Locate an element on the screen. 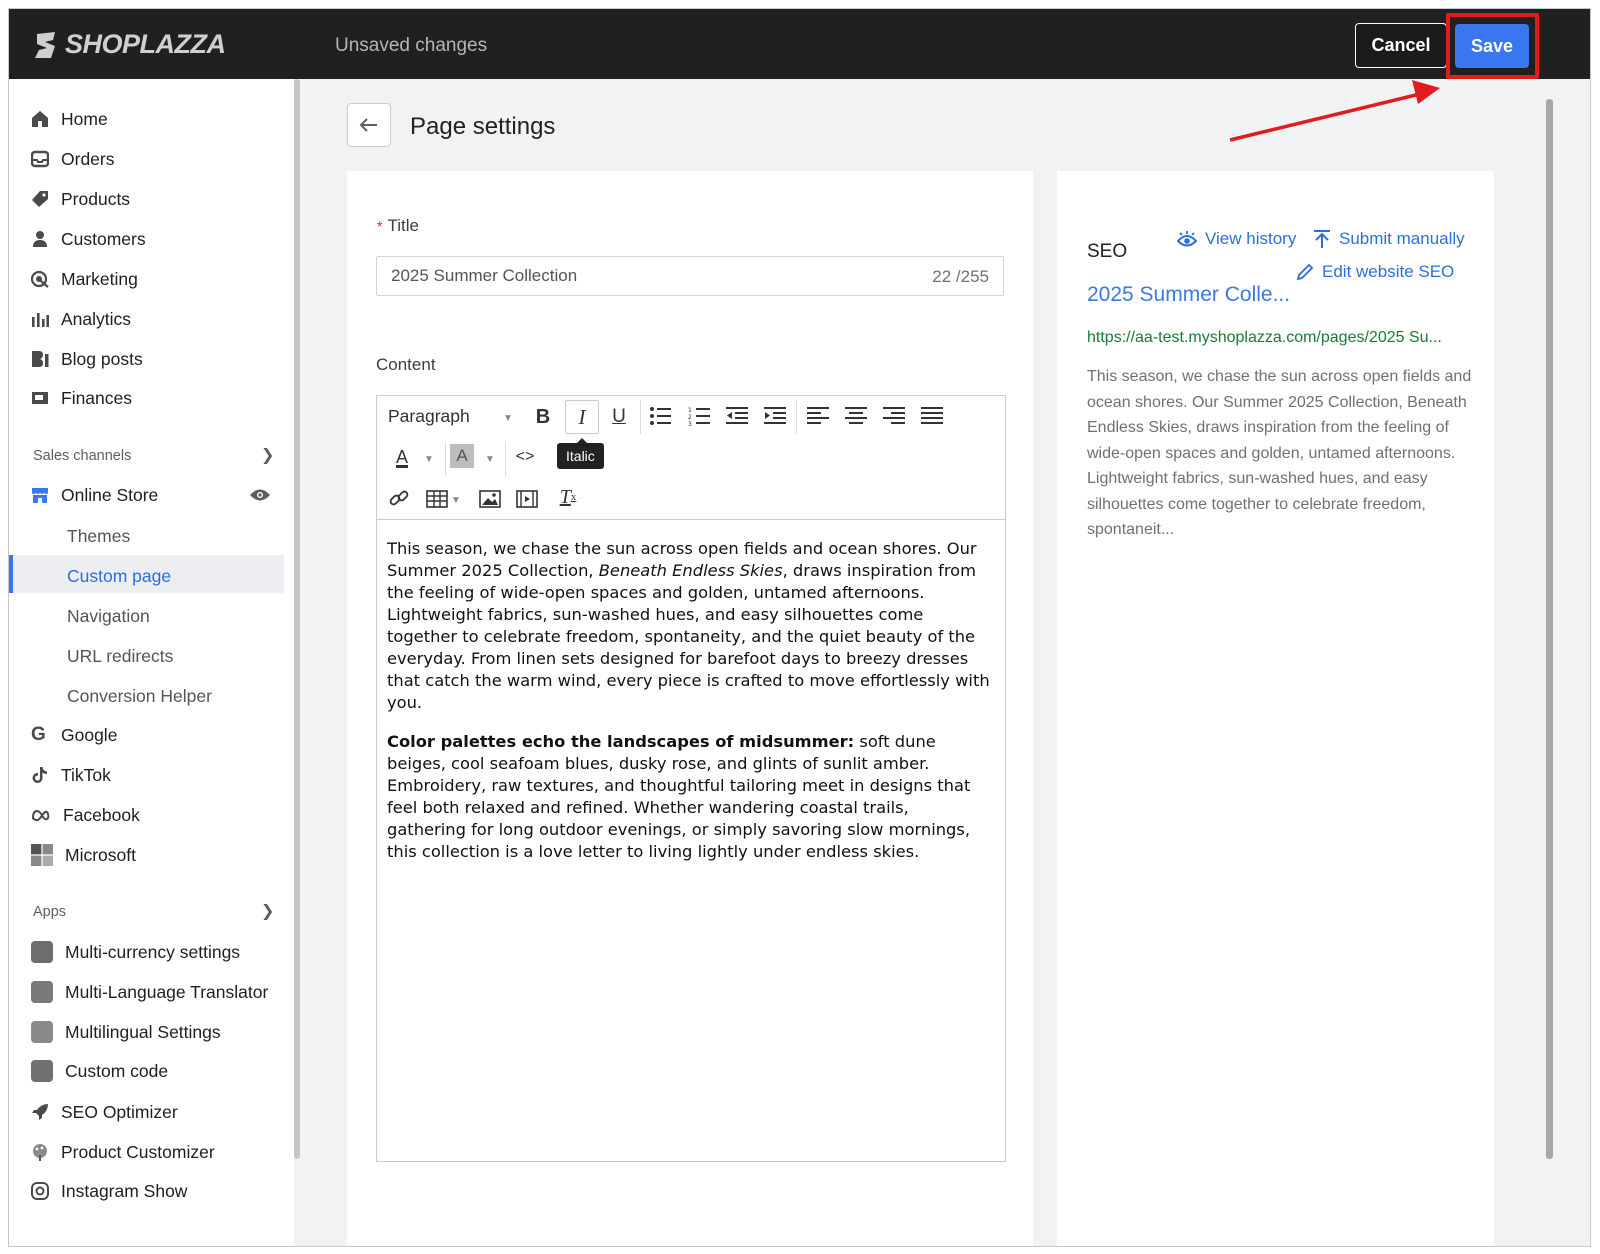 The width and height of the screenshot is (1600, 1254). blog-icon is located at coordinates (40, 359).